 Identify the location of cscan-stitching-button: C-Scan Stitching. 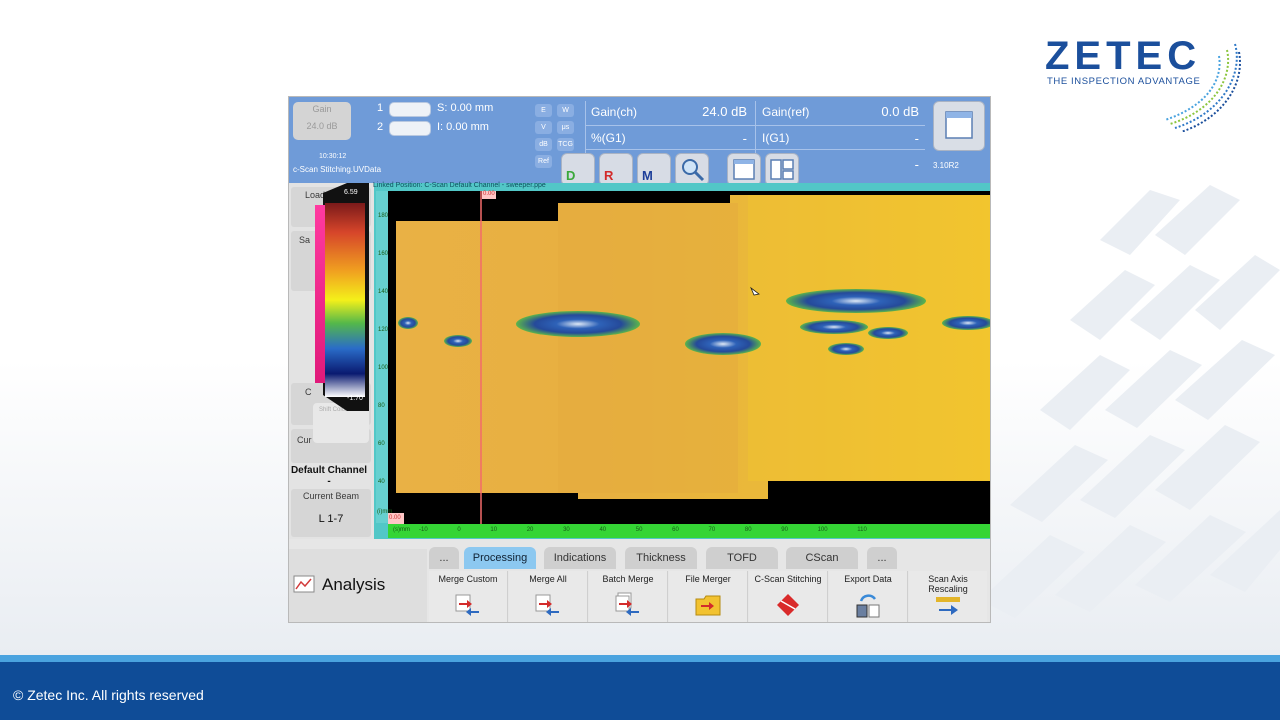
(788, 596).